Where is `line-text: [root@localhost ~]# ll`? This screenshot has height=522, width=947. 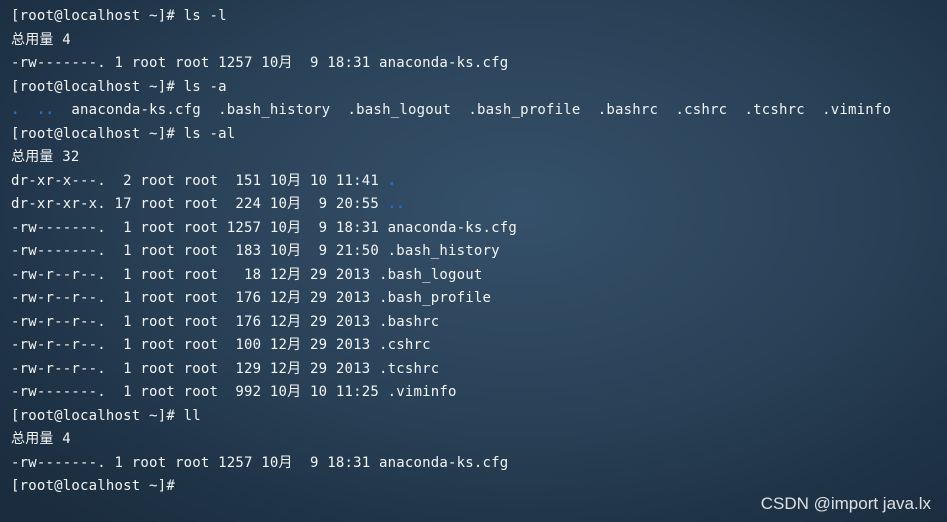
line-text: [root@localhost ~]# ll is located at coordinates (106, 415).